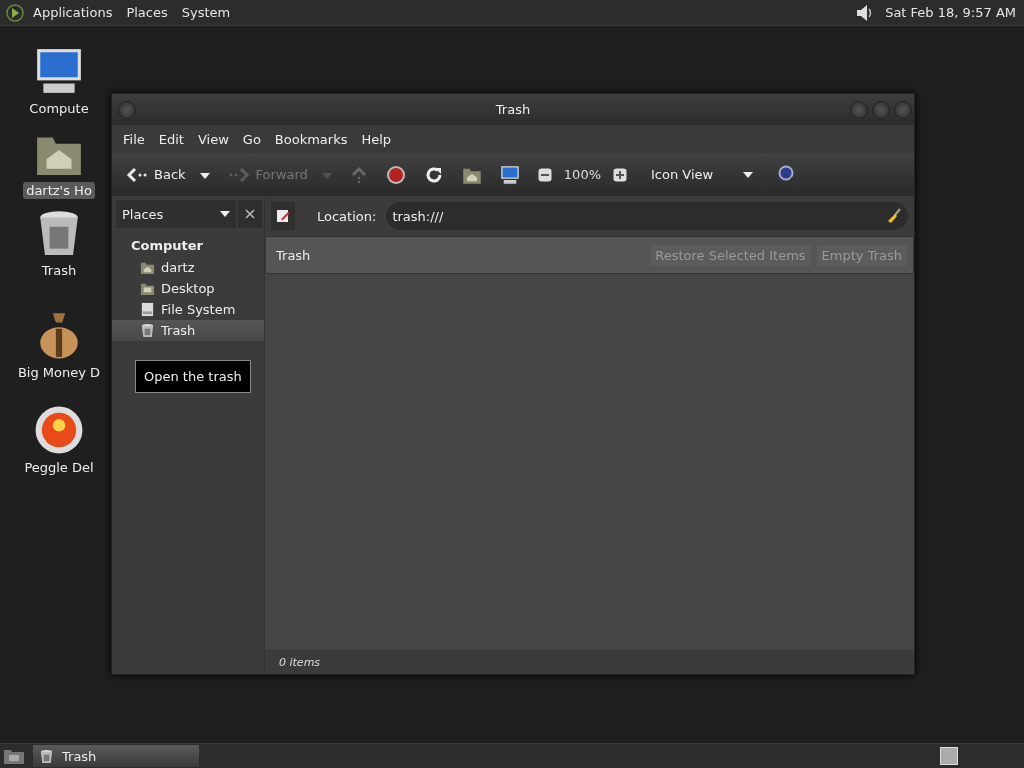 The height and width of the screenshot is (768, 1024). What do you see at coordinates (188, 288) in the screenshot?
I see `sidebar-item: Desktop` at bounding box center [188, 288].